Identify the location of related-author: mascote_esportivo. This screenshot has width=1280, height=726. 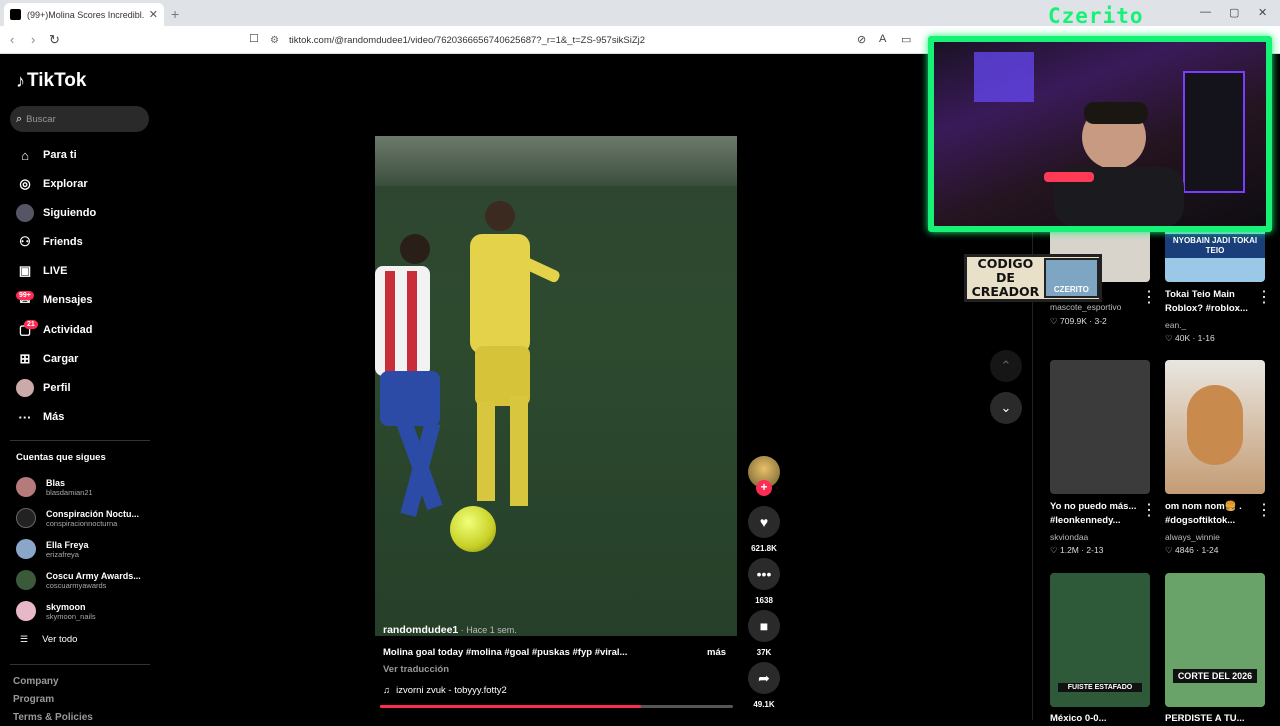
(1085, 307).